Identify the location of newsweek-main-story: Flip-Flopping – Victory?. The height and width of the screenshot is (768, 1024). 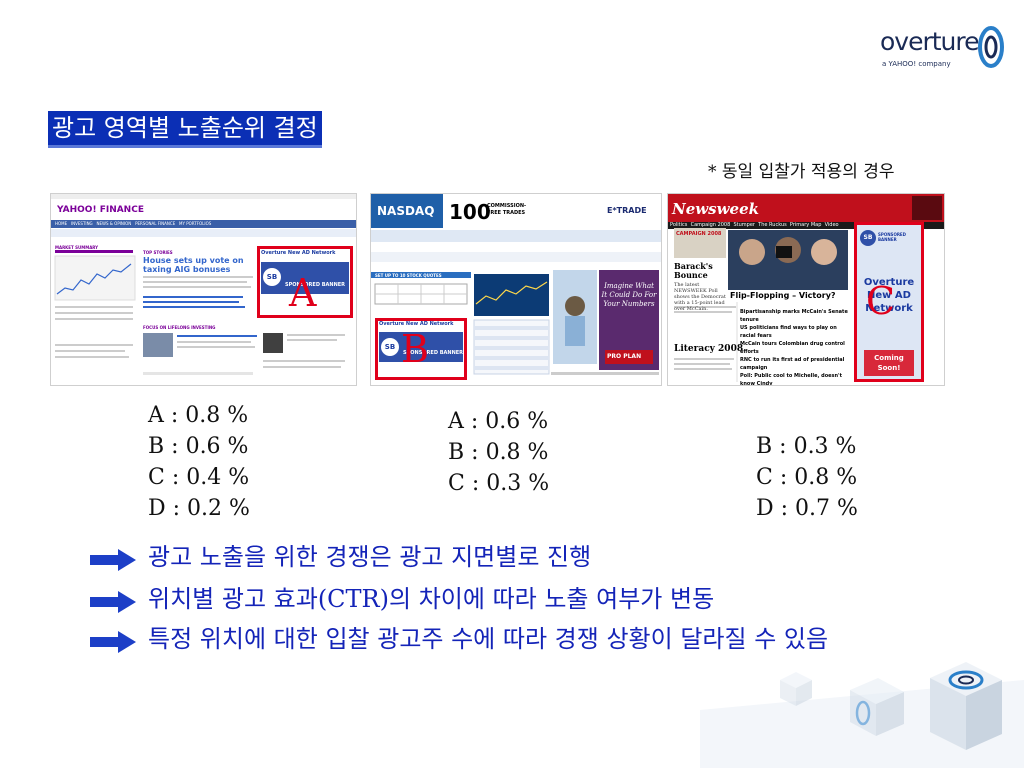
(783, 295).